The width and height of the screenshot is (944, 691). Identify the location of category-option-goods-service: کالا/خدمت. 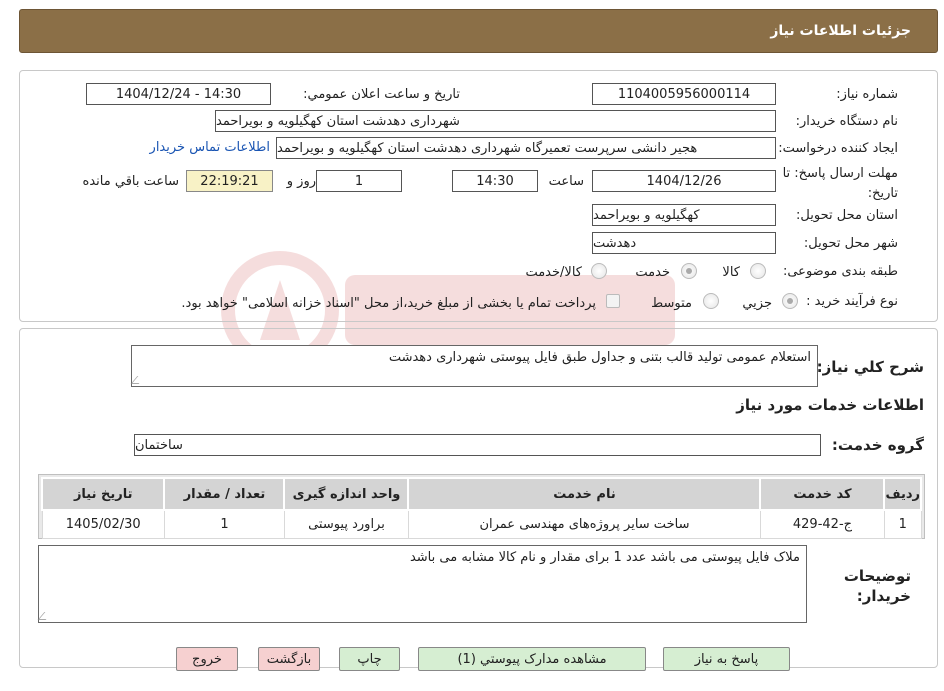
(553, 272).